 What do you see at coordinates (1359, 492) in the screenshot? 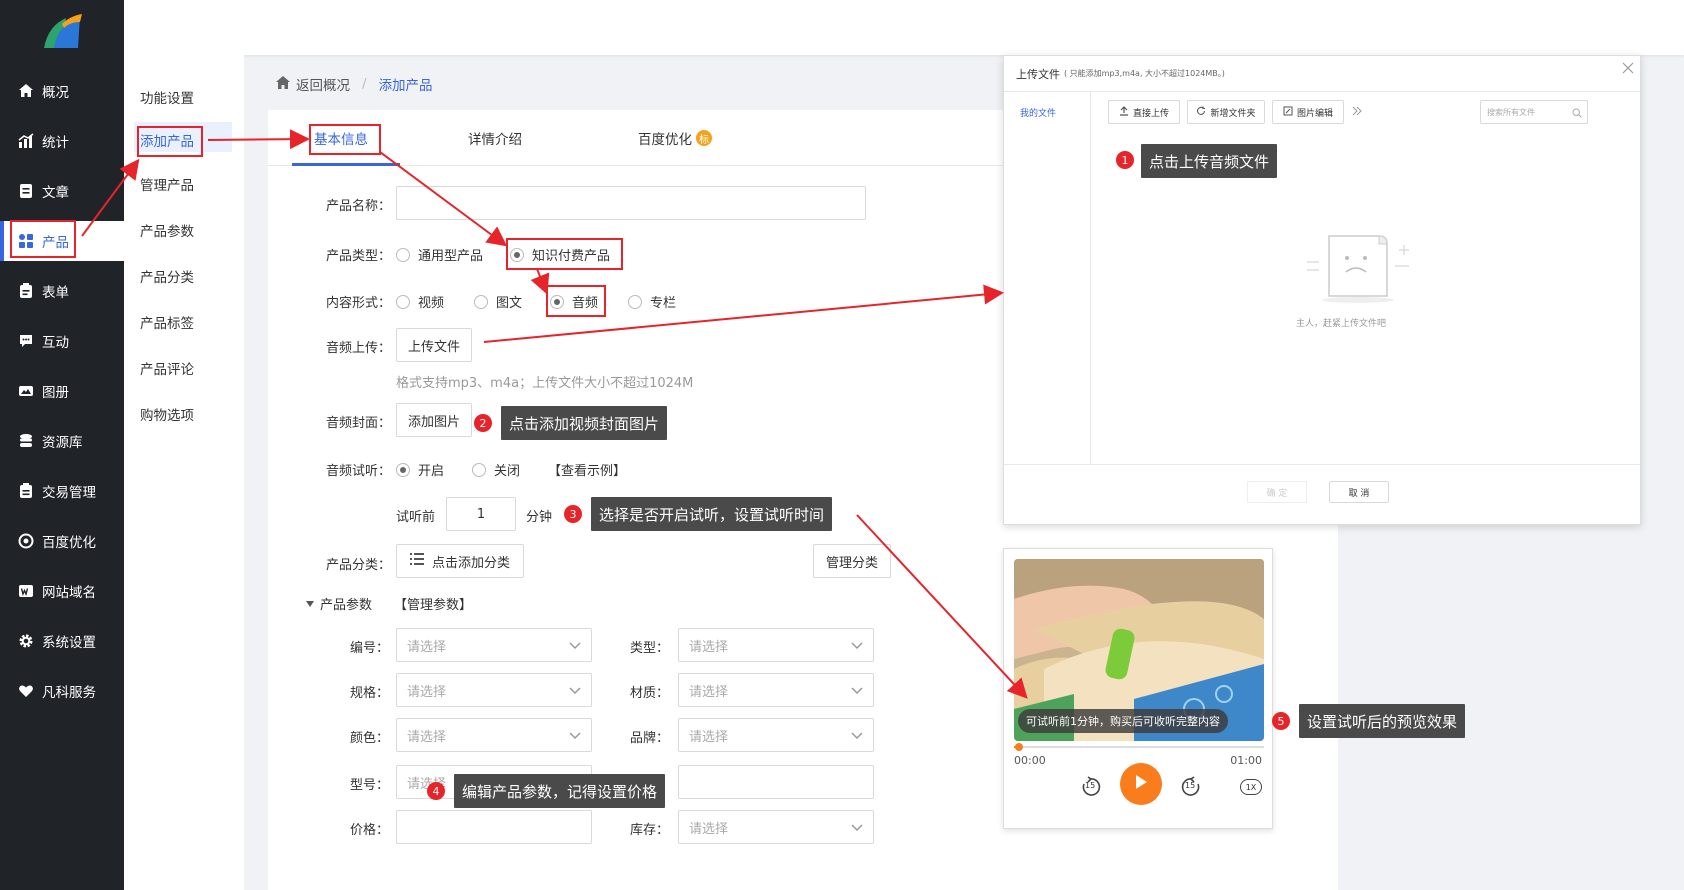
I see `cancel-button: 取 消` at bounding box center [1359, 492].